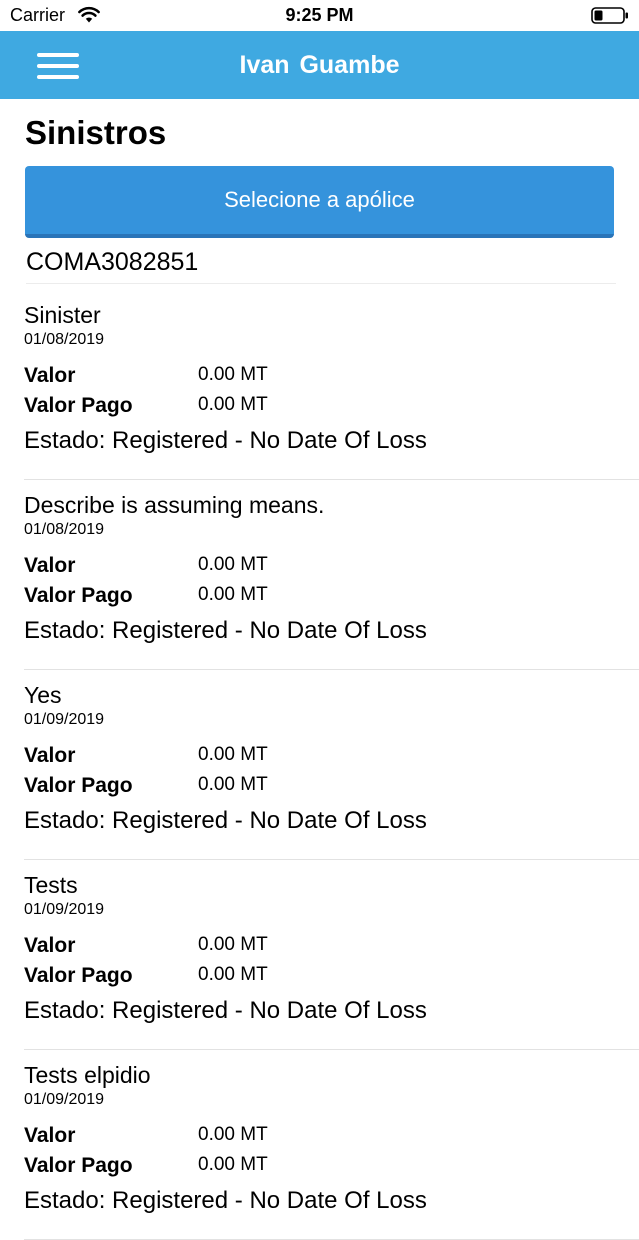 The image size is (639, 1240). What do you see at coordinates (319, 202) in the screenshot?
I see `select-policy-button: Selecione a apólice` at bounding box center [319, 202].